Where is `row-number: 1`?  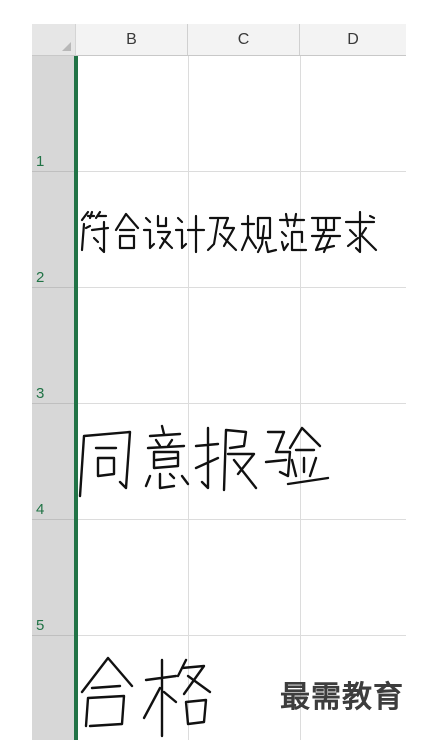
row-number: 1 is located at coordinates (40, 161).